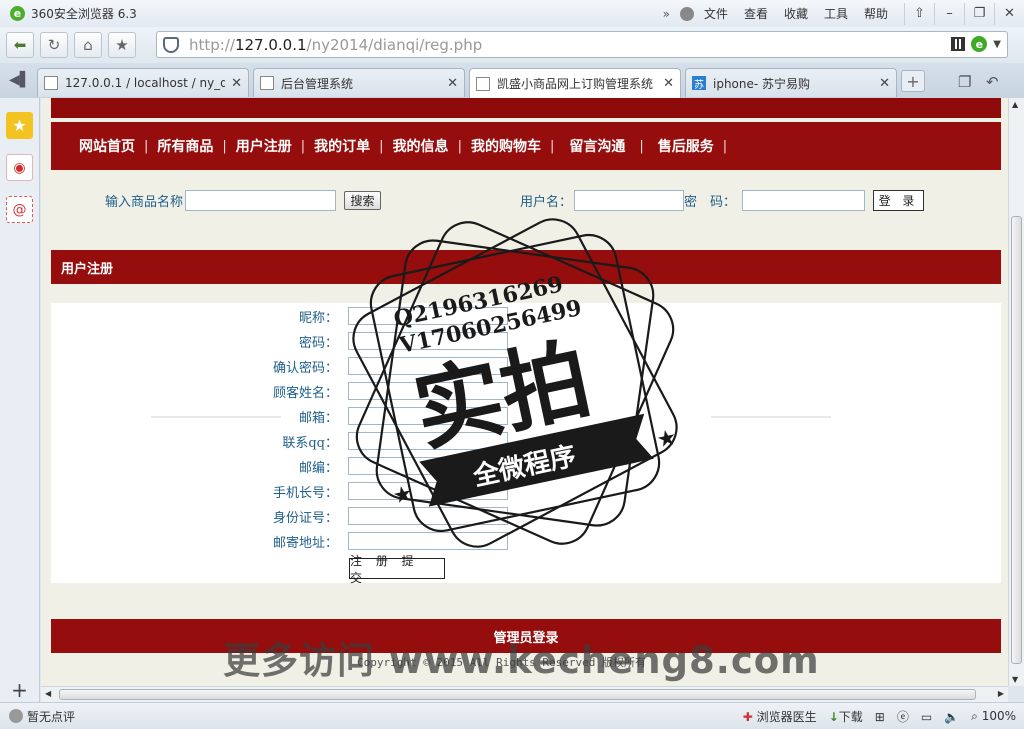 Image resolution: width=1024 pixels, height=729 pixels. Describe the element at coordinates (84, 14) in the screenshot. I see `app-title: 360安全浏览器 6.3` at that location.